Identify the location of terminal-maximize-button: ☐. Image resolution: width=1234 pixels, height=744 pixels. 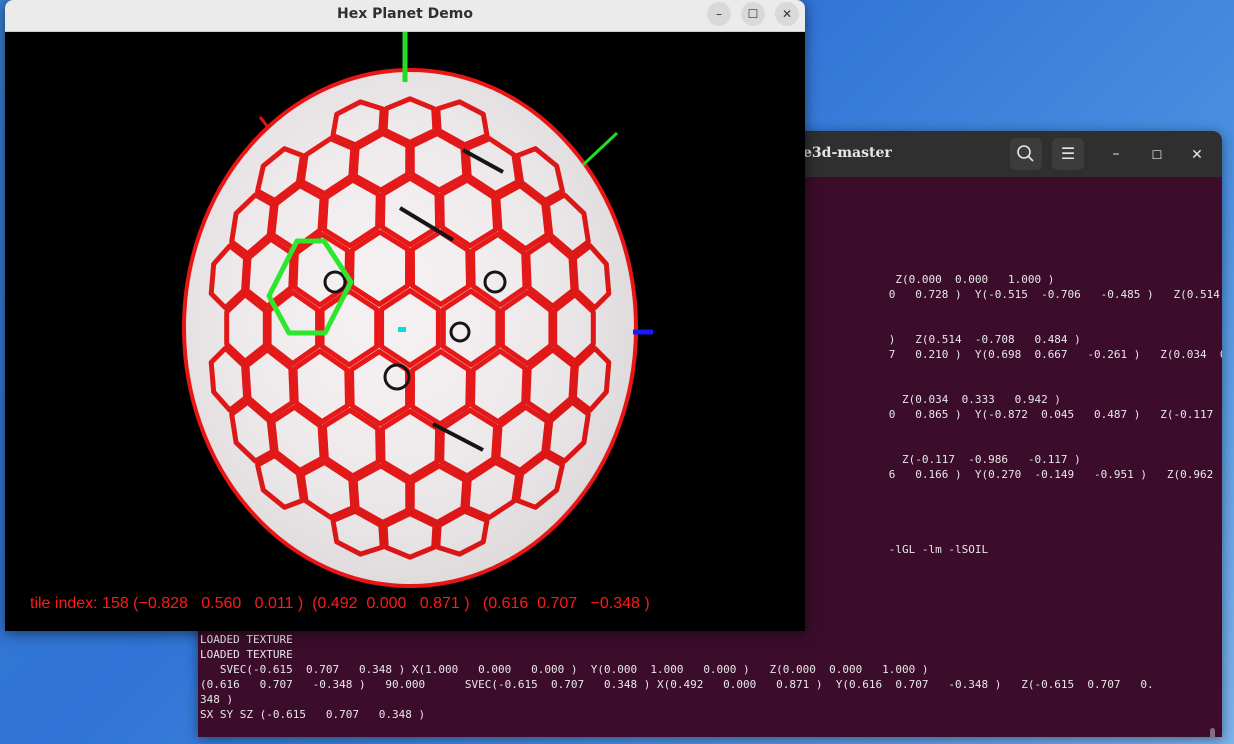
(1157, 155).